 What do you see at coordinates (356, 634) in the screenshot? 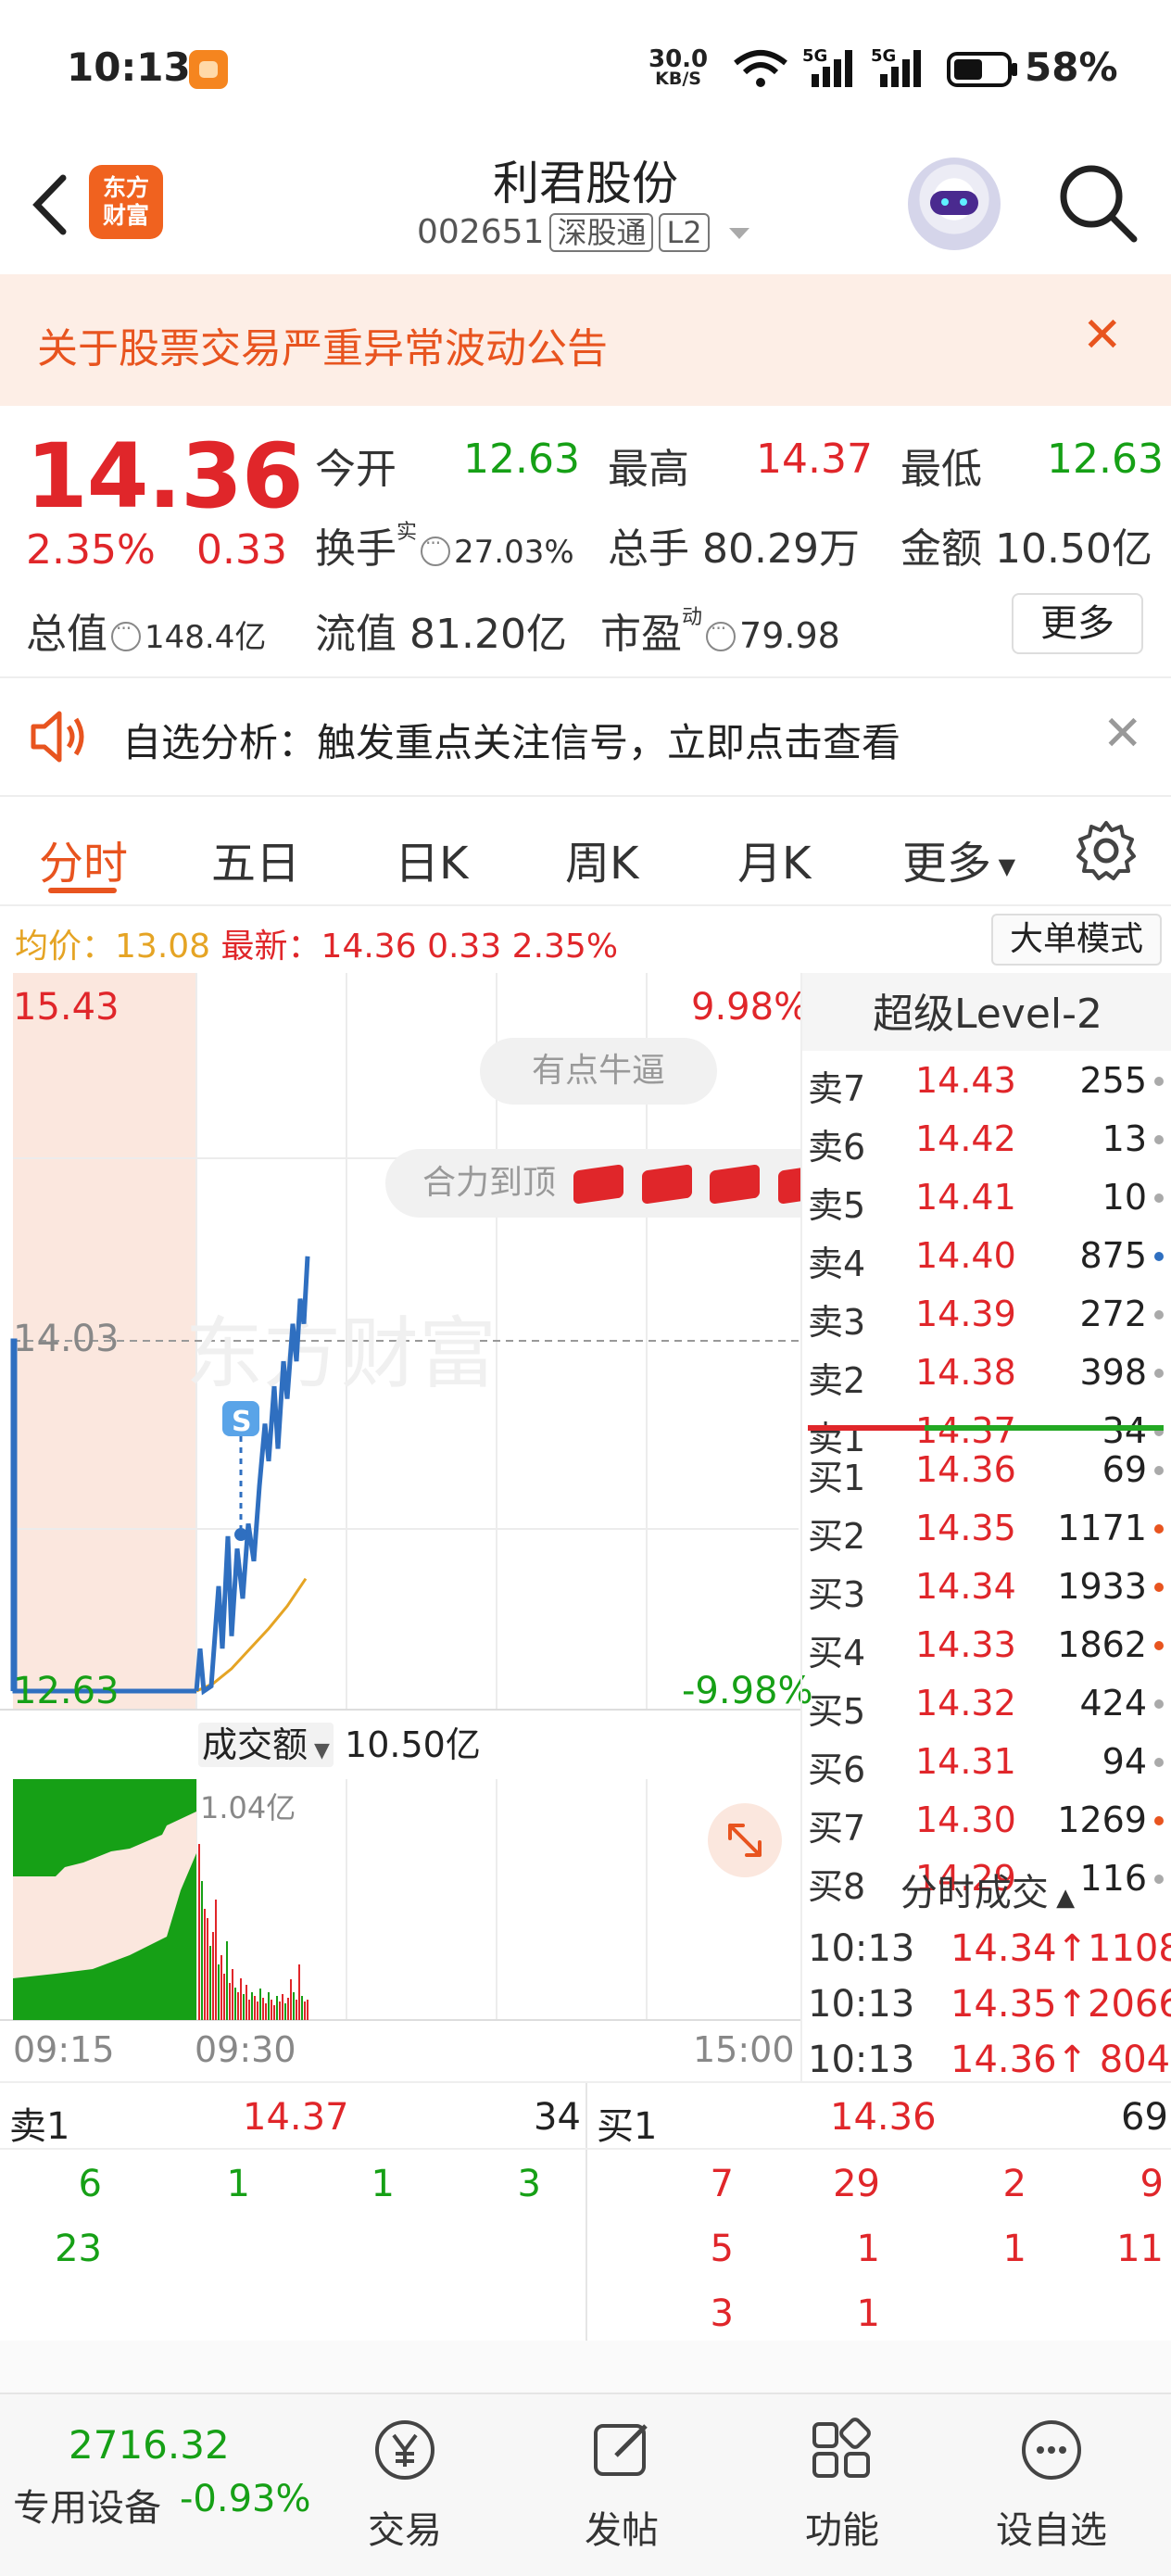
I see `float-label: 流值` at bounding box center [356, 634].